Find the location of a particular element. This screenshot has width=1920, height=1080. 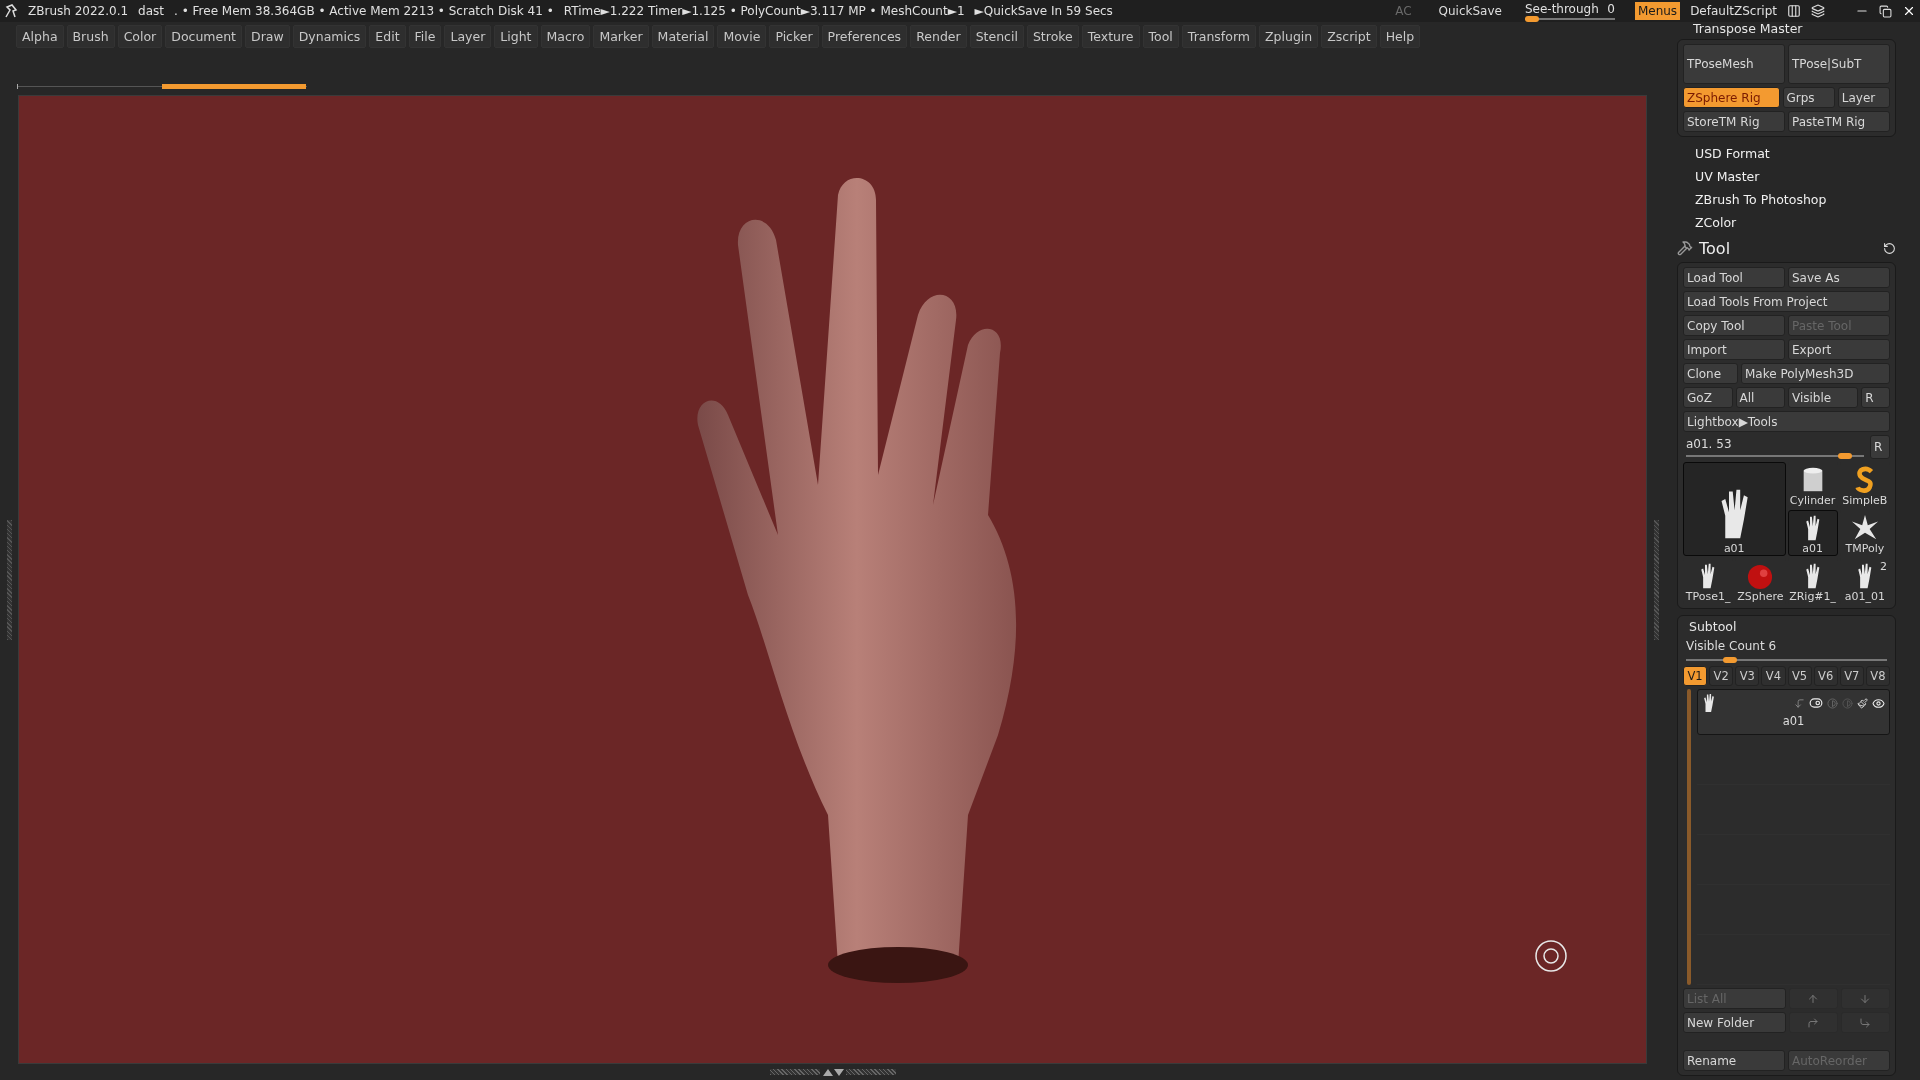

plugin-item: ZBrush To Photoshop is located at coordinates (1795, 199).